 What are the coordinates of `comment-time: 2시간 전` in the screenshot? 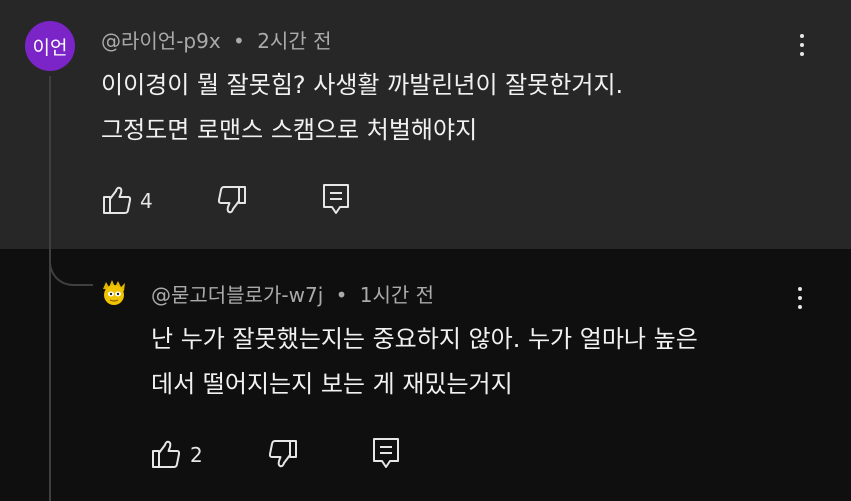 It's located at (294, 41).